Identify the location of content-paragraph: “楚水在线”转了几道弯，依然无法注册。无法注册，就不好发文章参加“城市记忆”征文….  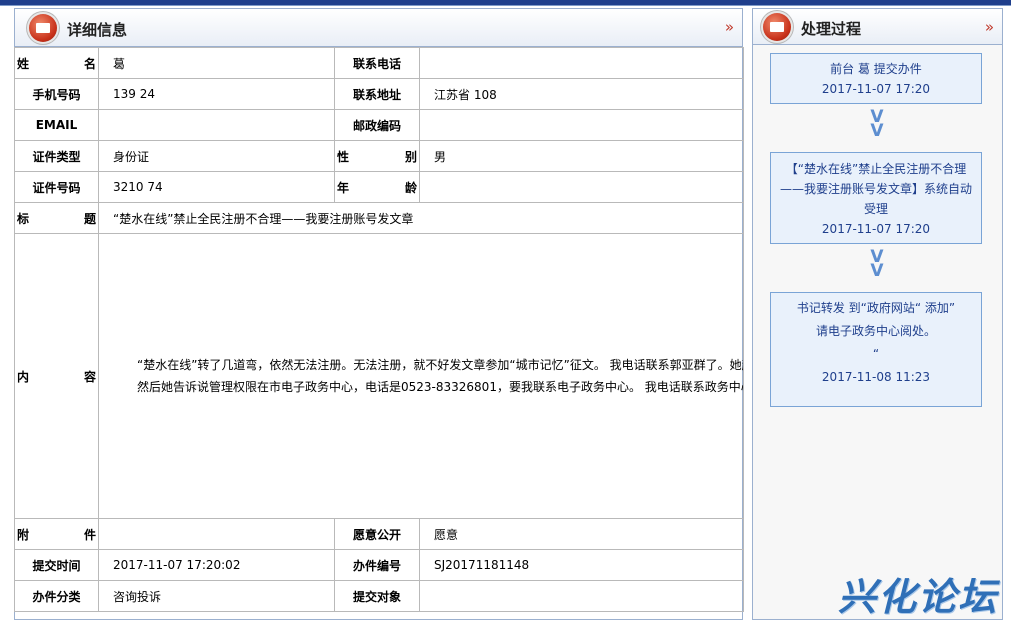
(440, 364).